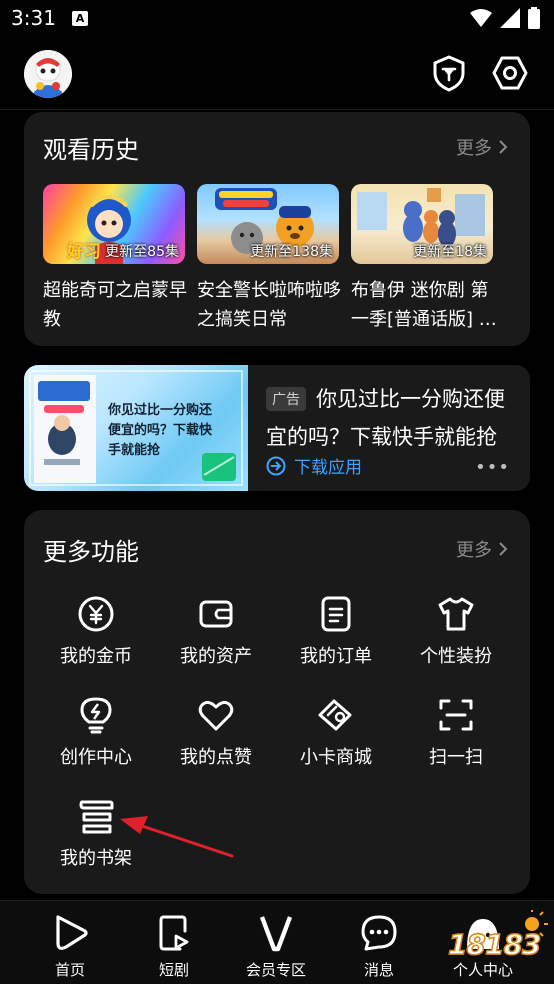 This screenshot has width=554, height=984. I want to click on avatar-icon, so click(48, 74).